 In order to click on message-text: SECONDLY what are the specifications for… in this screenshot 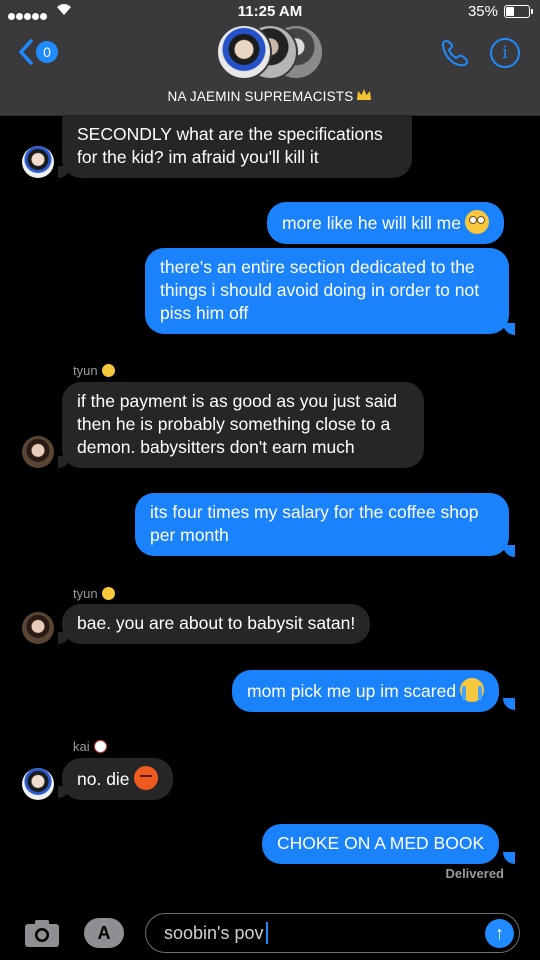, I will do `click(237, 146)`.